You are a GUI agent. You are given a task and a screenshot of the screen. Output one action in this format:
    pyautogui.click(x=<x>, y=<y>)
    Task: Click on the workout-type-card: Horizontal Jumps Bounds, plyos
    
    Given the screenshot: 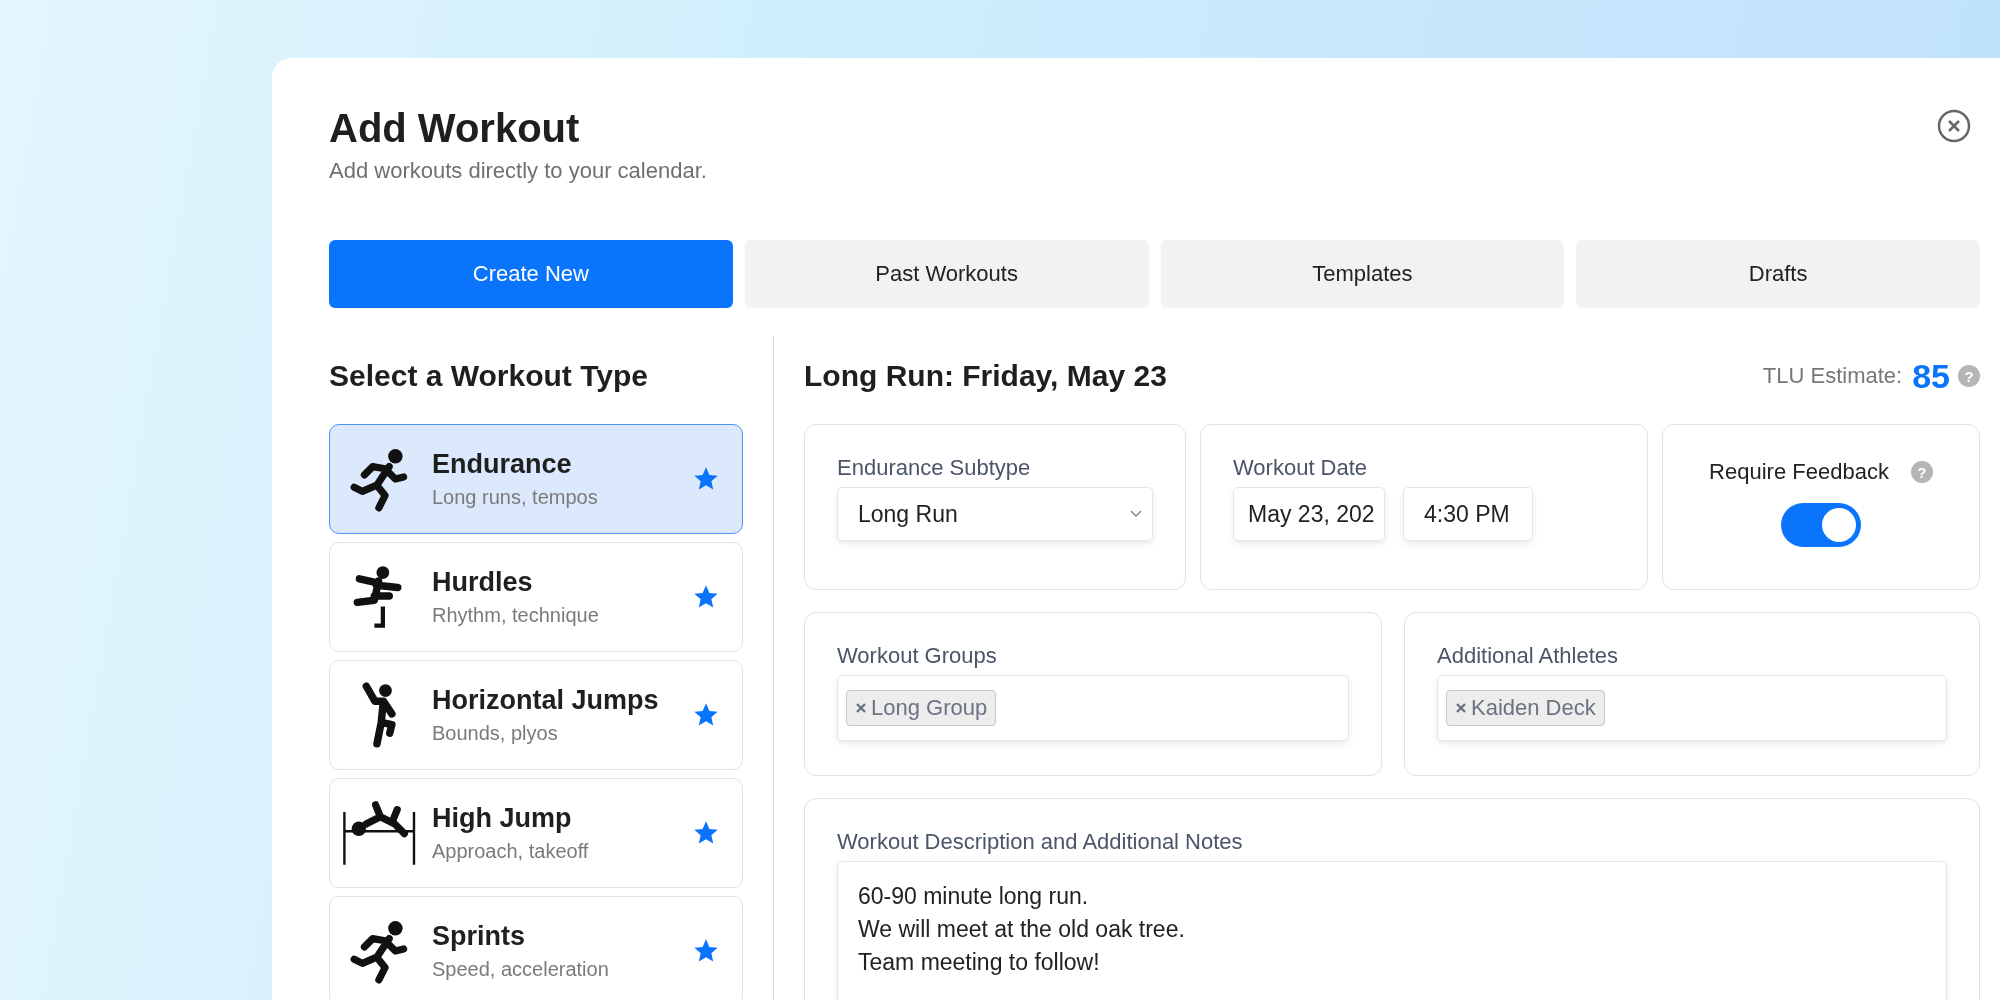 What is the action you would take?
    pyautogui.click(x=536, y=715)
    